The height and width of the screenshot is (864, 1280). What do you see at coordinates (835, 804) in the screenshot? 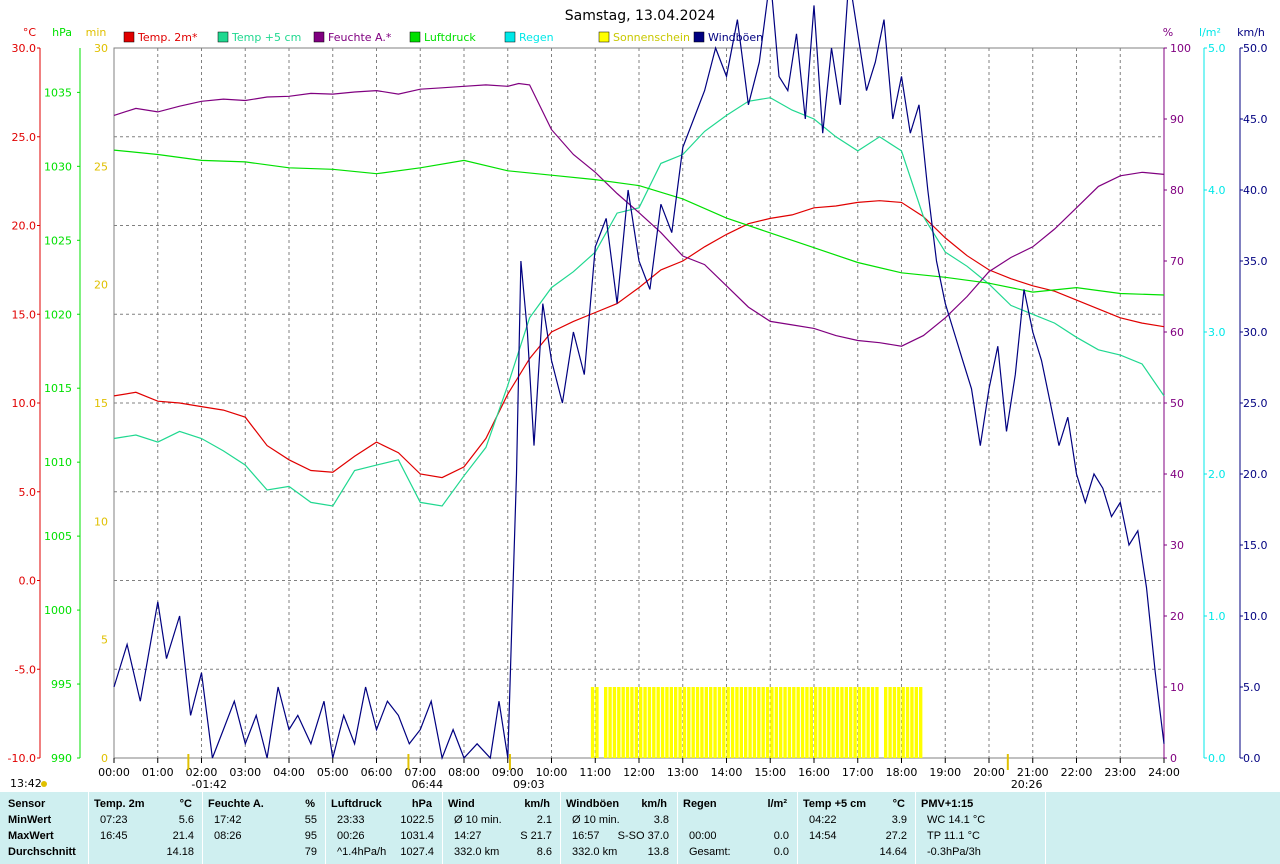
I see `stats-cell: Temp +5 cm` at bounding box center [835, 804].